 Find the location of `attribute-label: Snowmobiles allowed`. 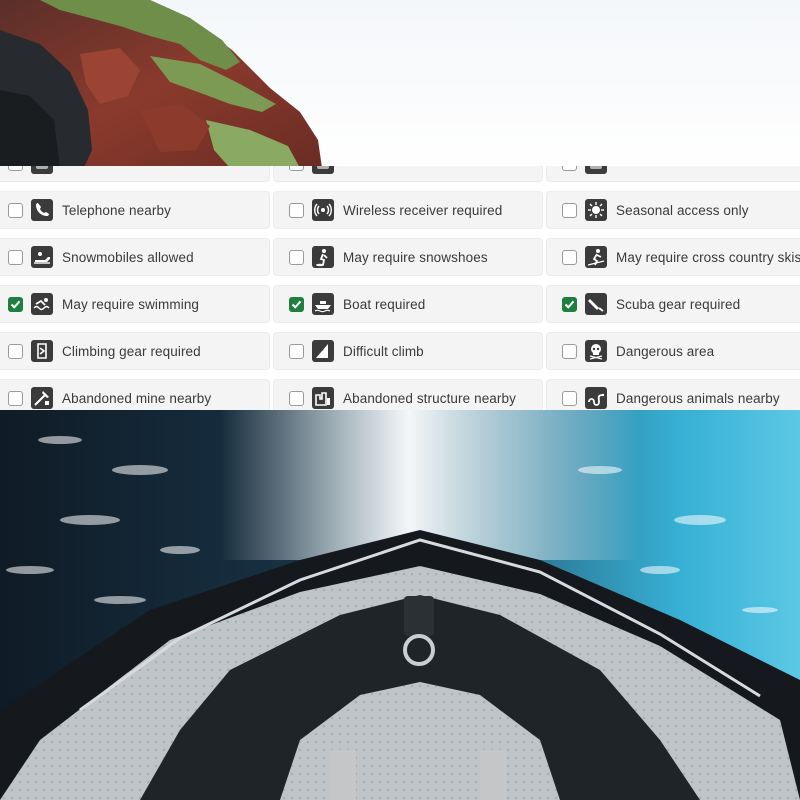

attribute-label: Snowmobiles allowed is located at coordinates (128, 257).